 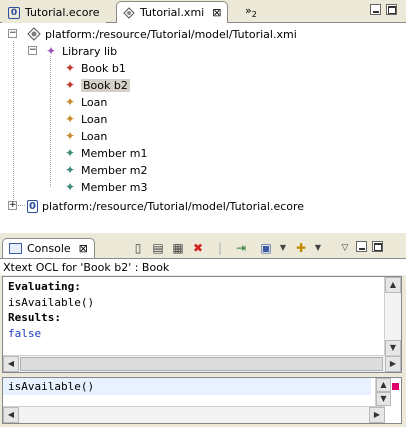 What do you see at coordinates (345, 248) in the screenshot?
I see `view-menu-icon: ▽` at bounding box center [345, 248].